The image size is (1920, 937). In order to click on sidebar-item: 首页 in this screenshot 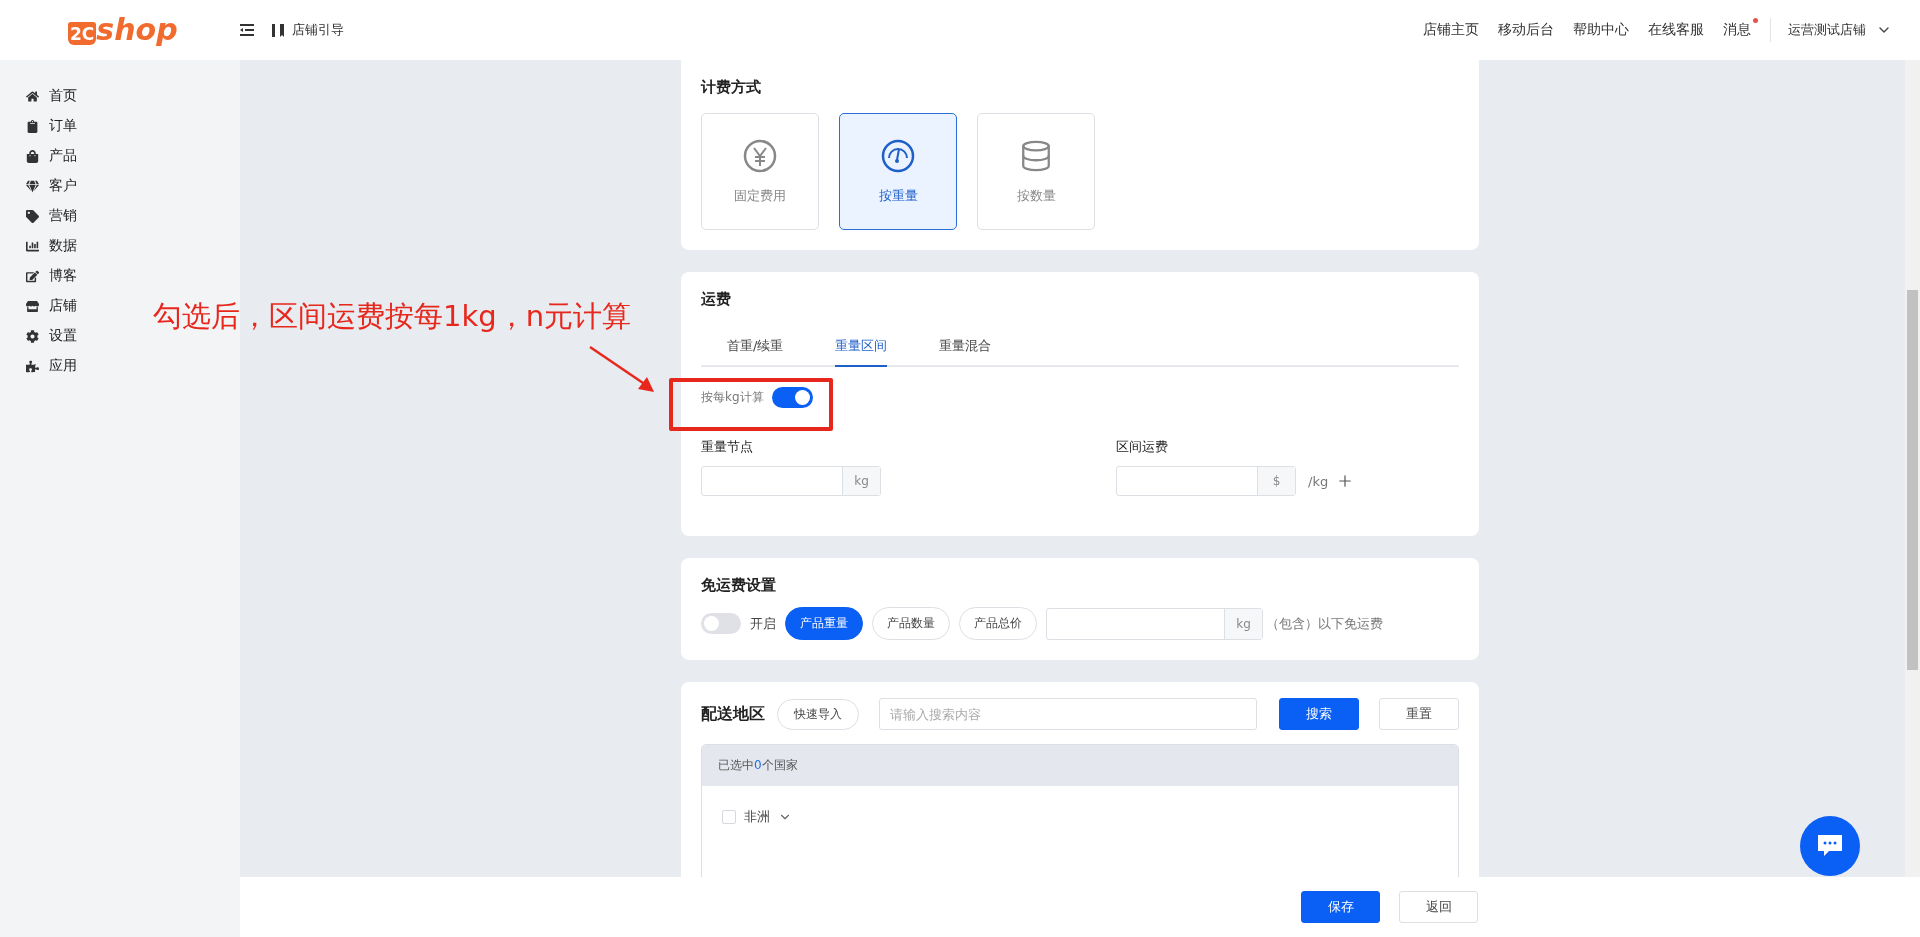, I will do `click(51, 96)`.